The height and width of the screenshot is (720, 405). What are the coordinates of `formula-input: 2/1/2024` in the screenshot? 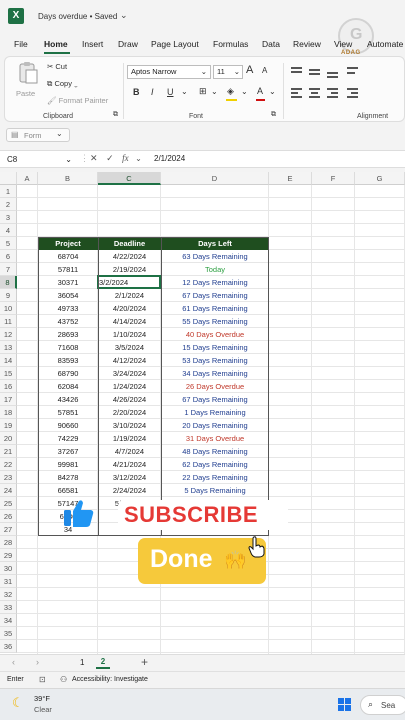 It's located at (169, 158).